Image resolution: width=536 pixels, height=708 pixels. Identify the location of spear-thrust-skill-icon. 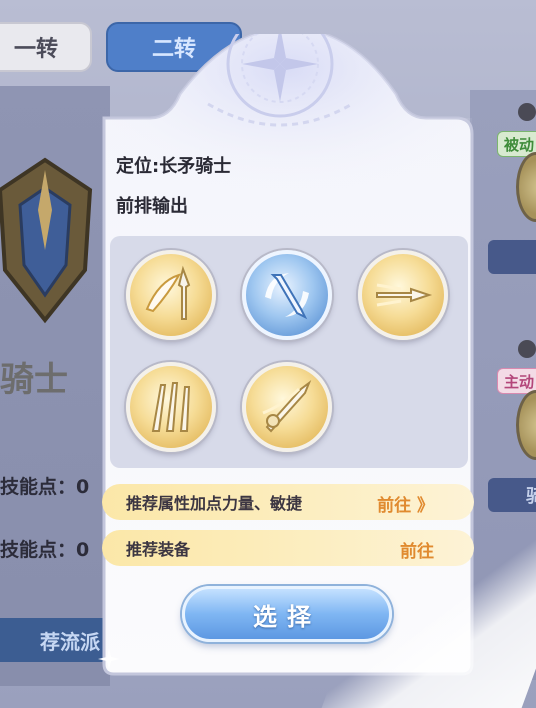
(404, 295).